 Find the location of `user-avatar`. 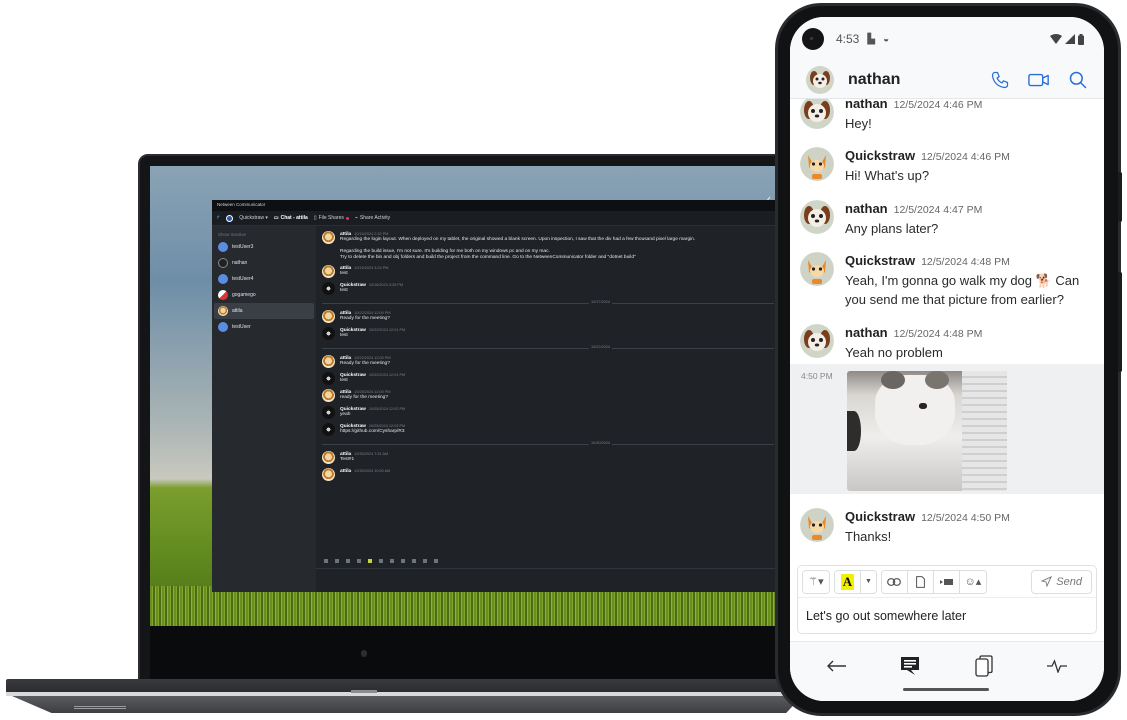

user-avatar is located at coordinates (230, 218).